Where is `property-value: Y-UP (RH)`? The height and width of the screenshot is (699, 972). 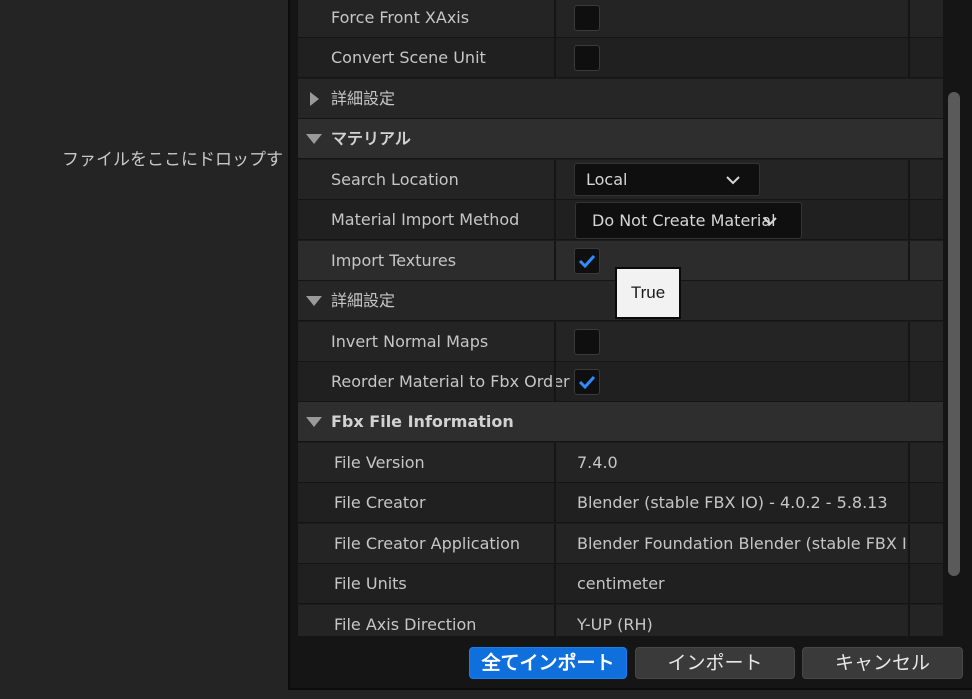 property-value: Y-UP (RH) is located at coordinates (615, 624).